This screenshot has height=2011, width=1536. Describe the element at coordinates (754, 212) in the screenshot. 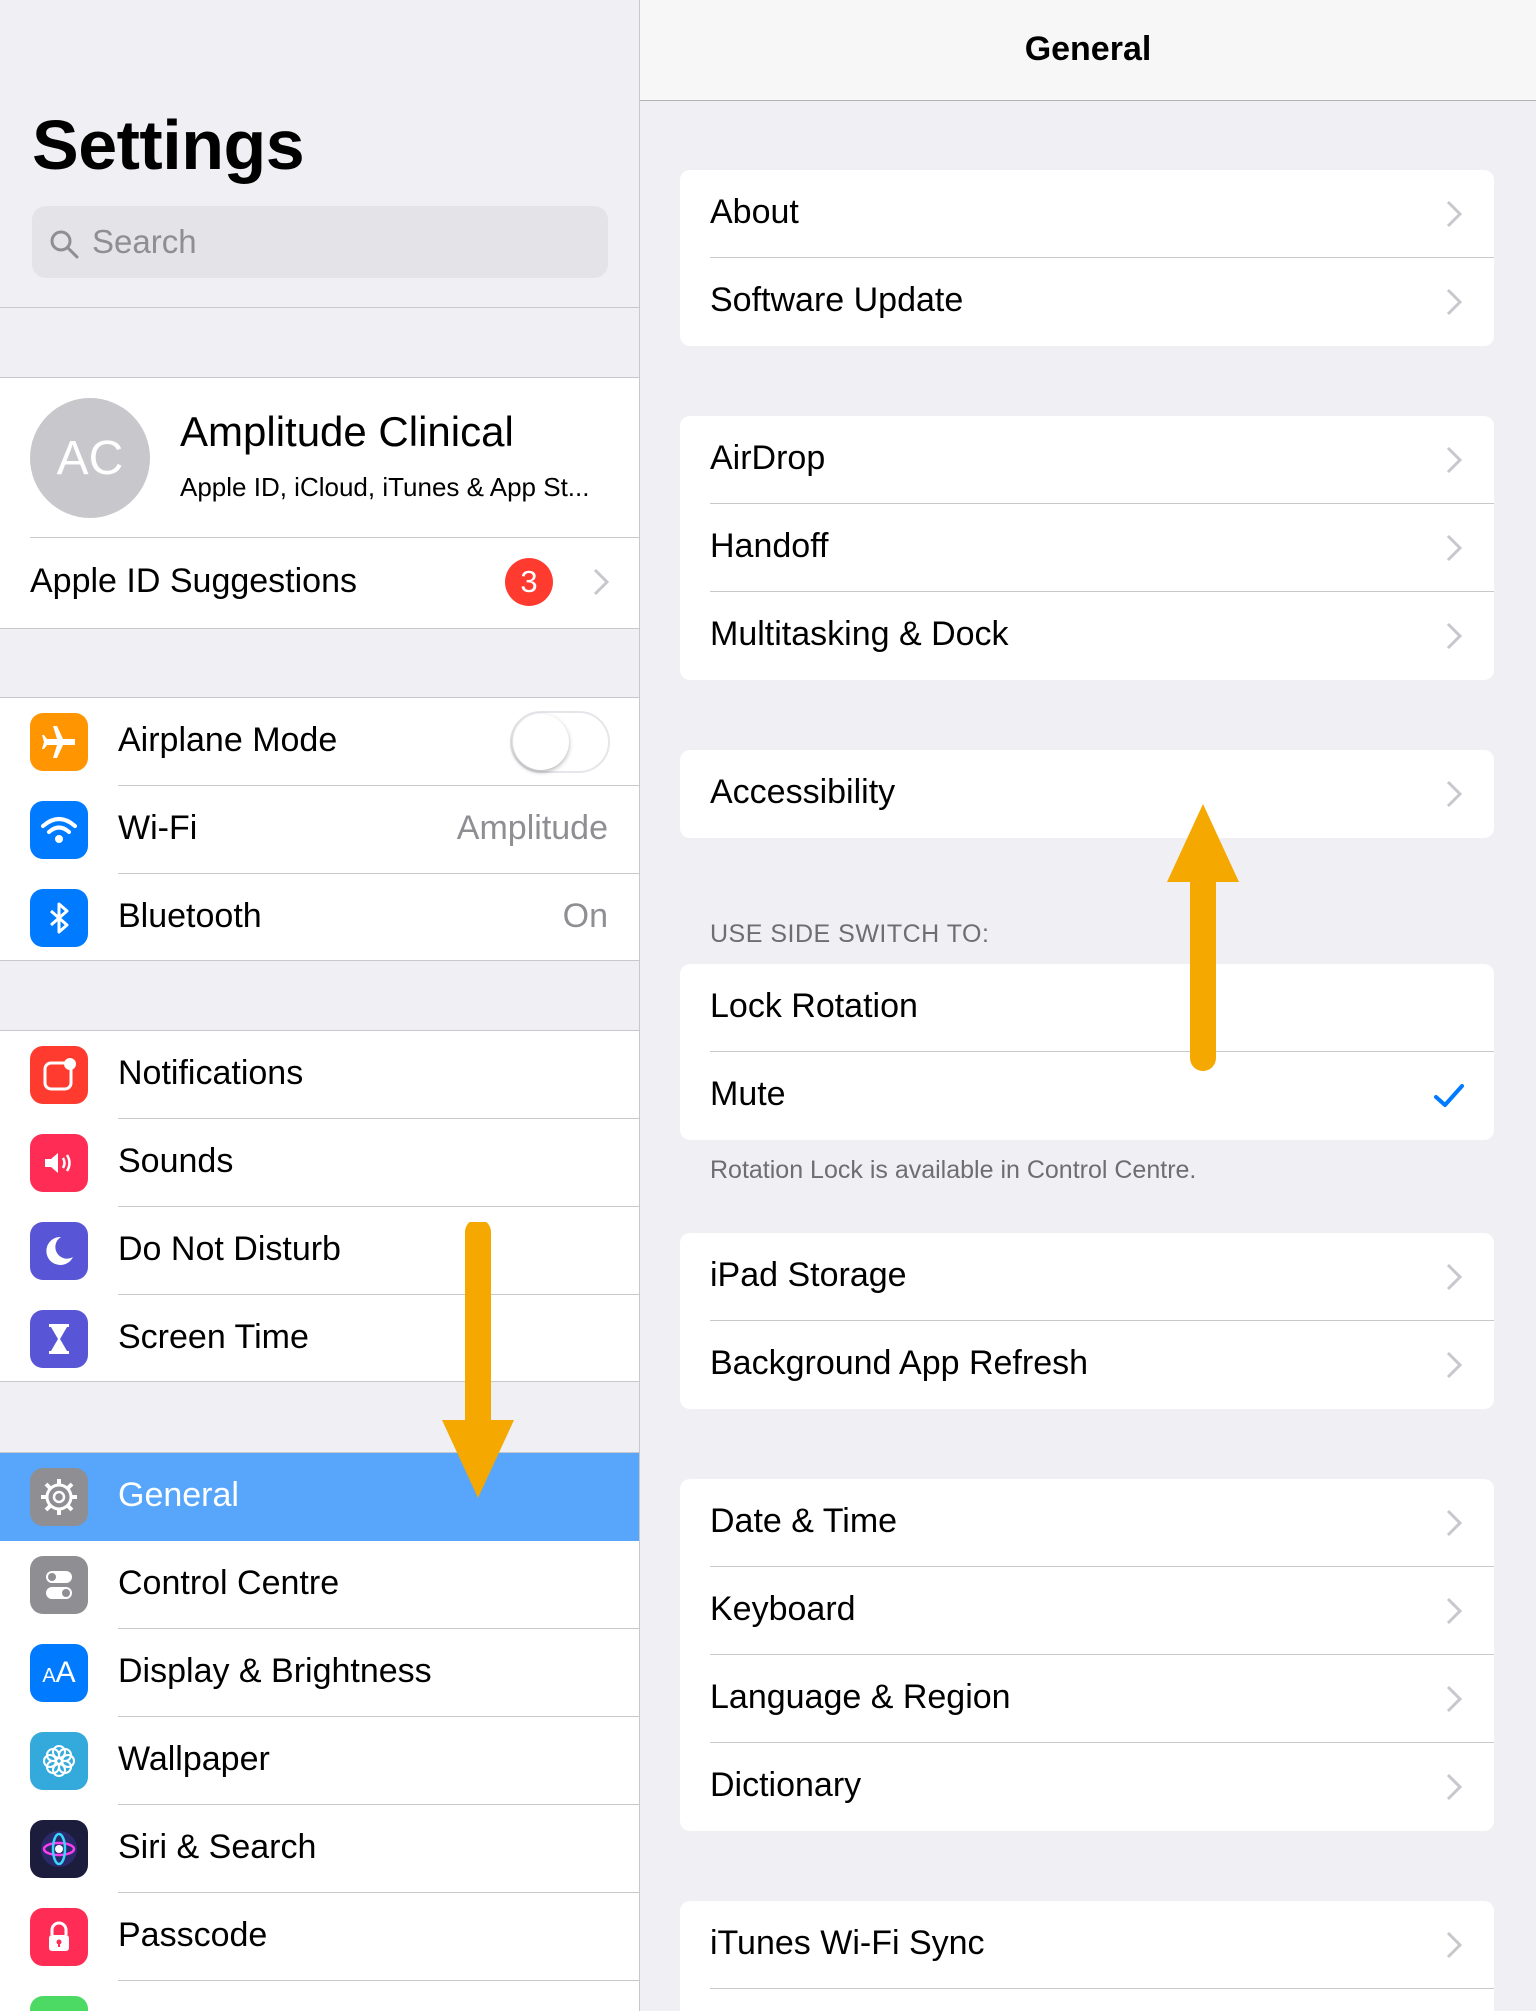

I see `about-label: About` at that location.